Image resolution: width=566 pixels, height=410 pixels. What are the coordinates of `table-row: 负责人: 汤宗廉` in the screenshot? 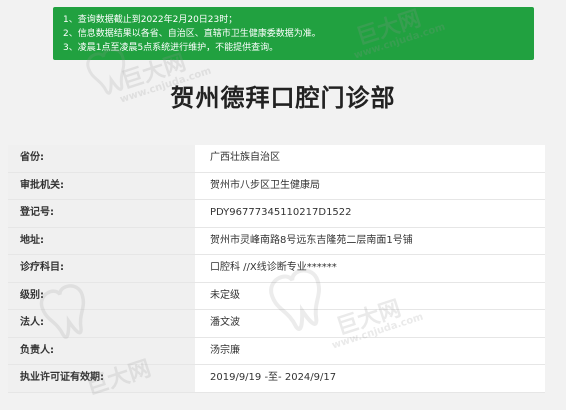 It's located at (276, 351).